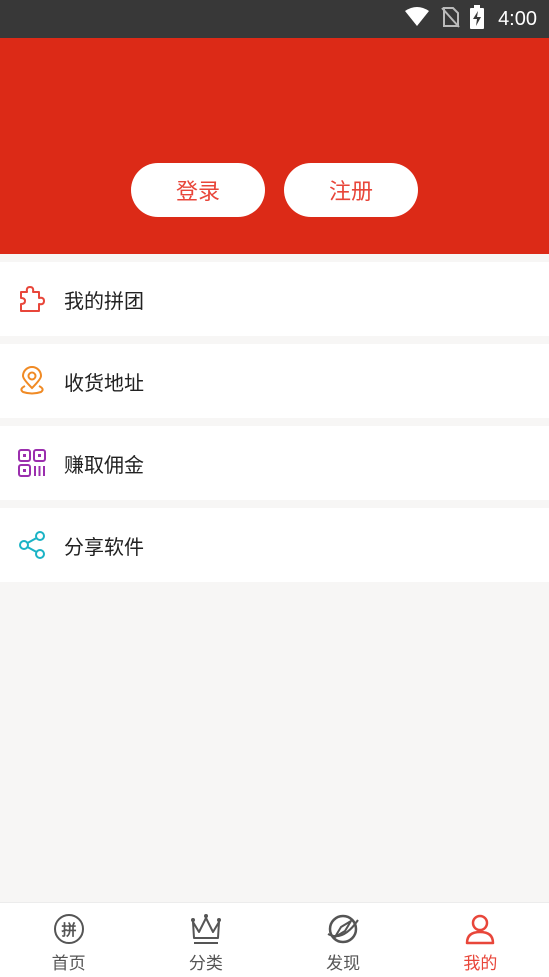 This screenshot has height=977, width=549. I want to click on tab-category: 分类, so click(205, 940).